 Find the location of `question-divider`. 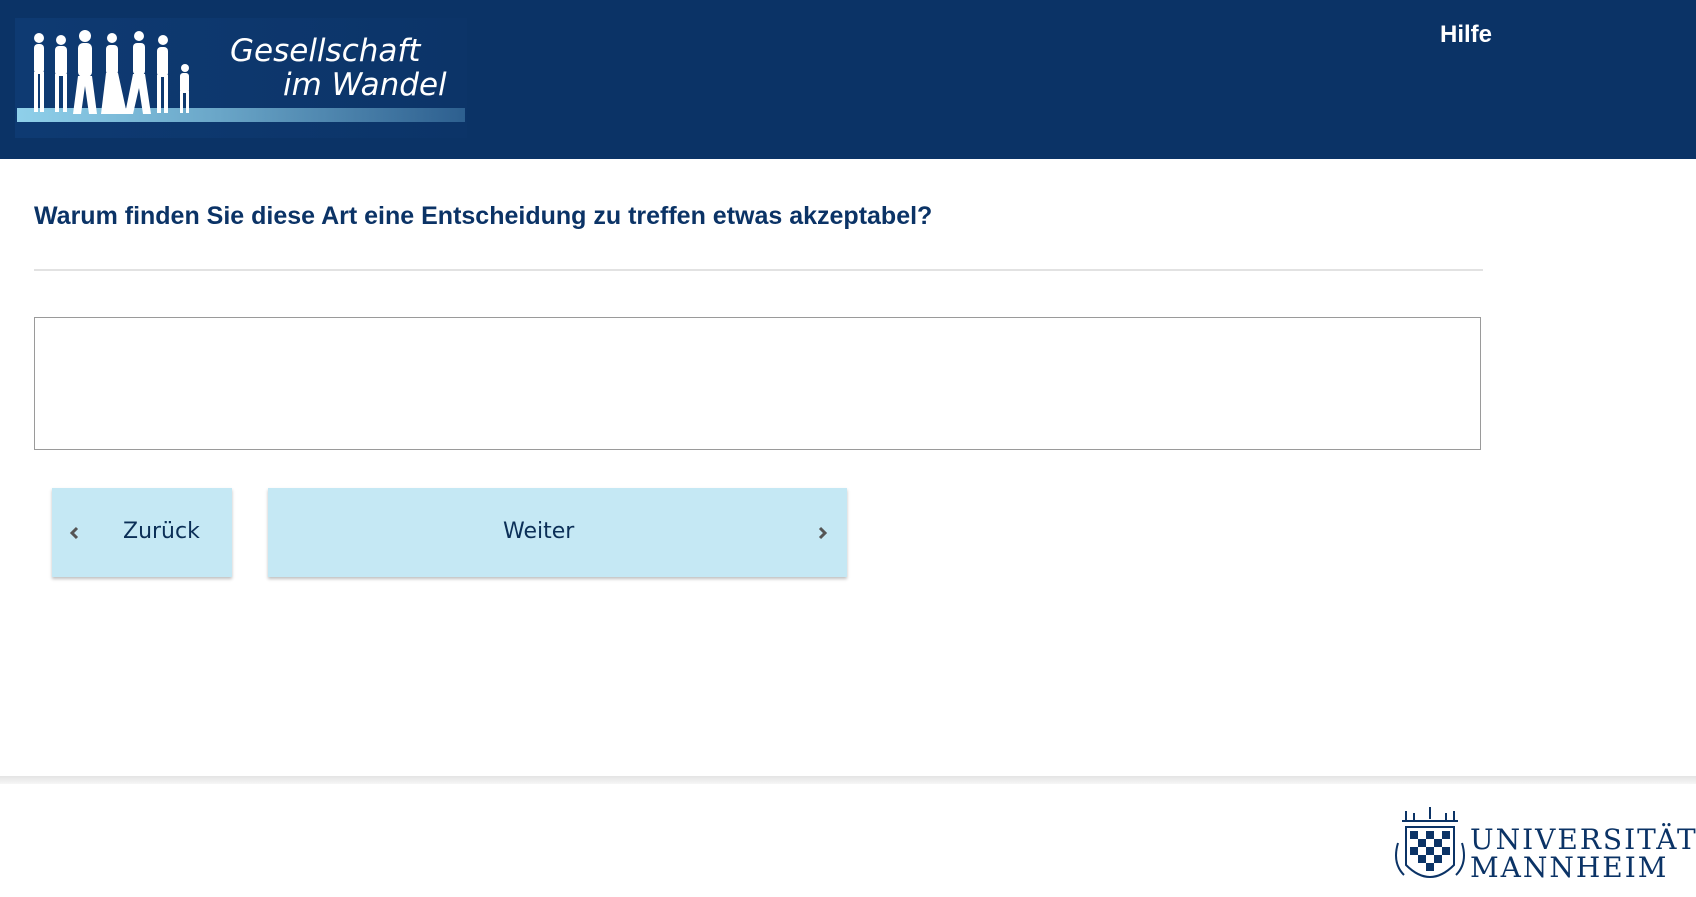

question-divider is located at coordinates (758, 270).